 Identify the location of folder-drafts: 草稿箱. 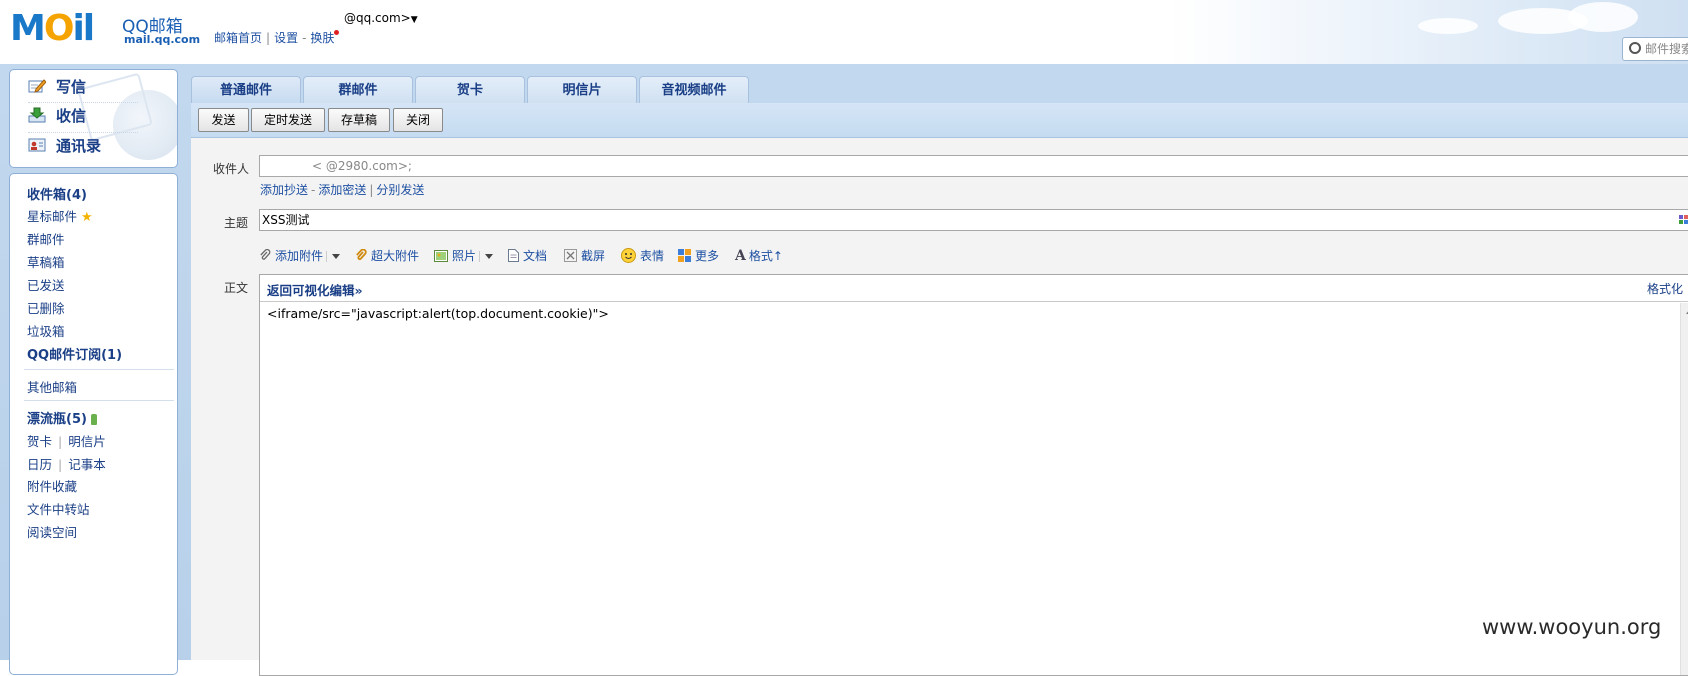
(46, 261).